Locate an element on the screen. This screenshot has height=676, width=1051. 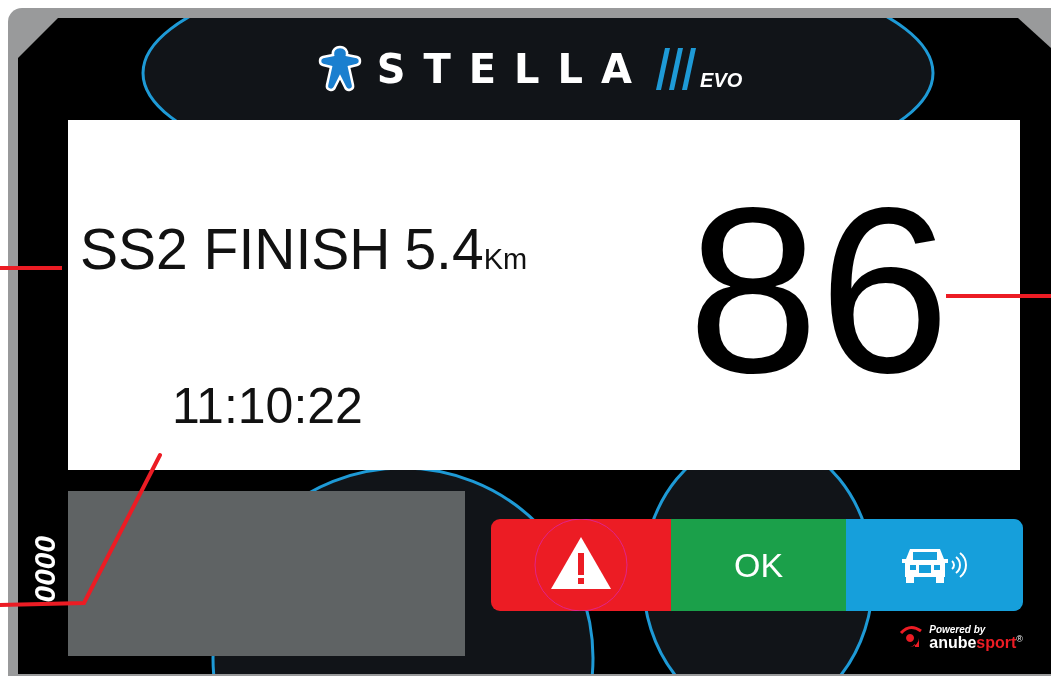
ok-button: OK is located at coordinates (758, 565).